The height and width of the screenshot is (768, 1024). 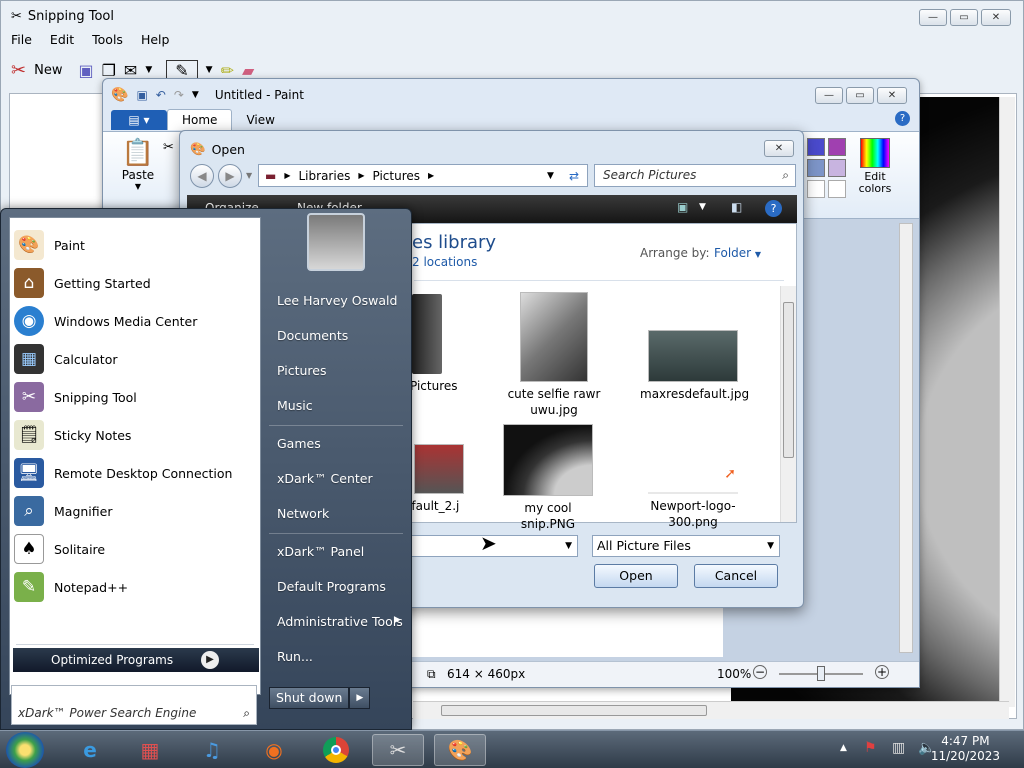 I want to click on administrative-tools-link: Administrative Tools, so click(x=340, y=621).